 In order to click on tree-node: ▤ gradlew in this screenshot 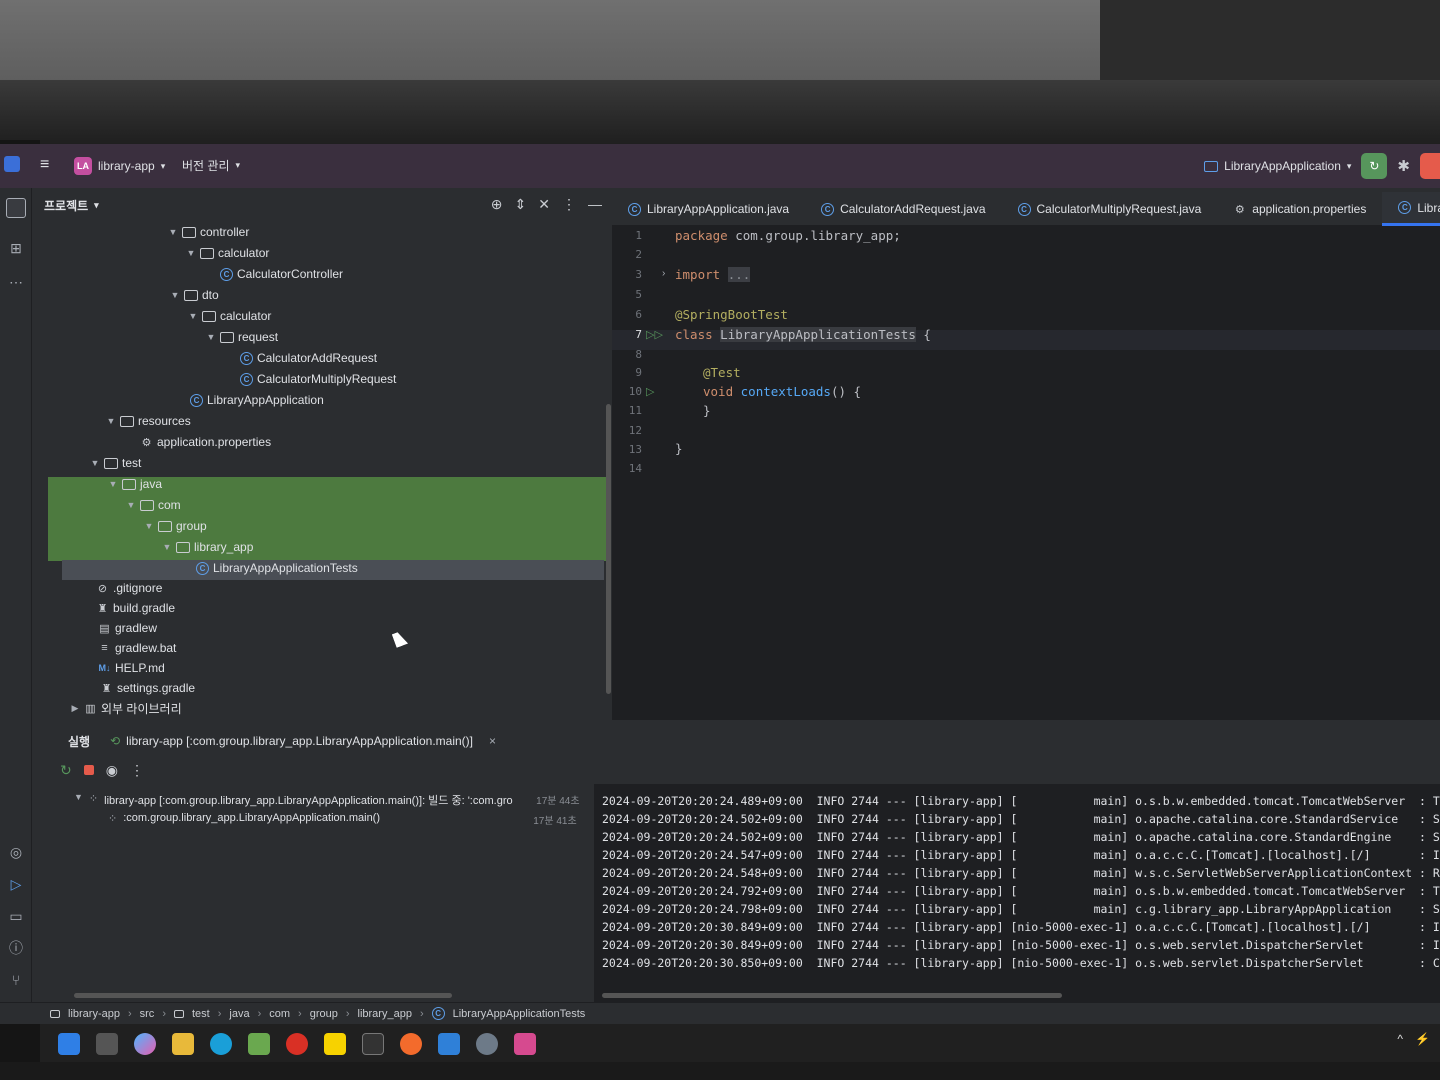, I will do `click(127, 628)`.